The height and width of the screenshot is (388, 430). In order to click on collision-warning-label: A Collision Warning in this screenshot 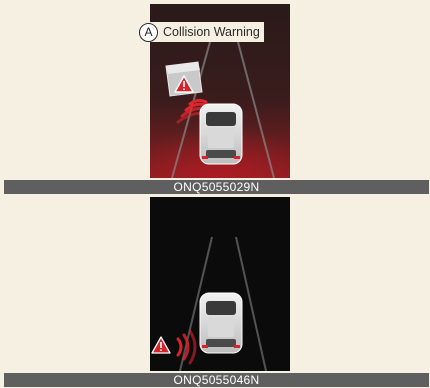, I will do `click(201, 32)`.